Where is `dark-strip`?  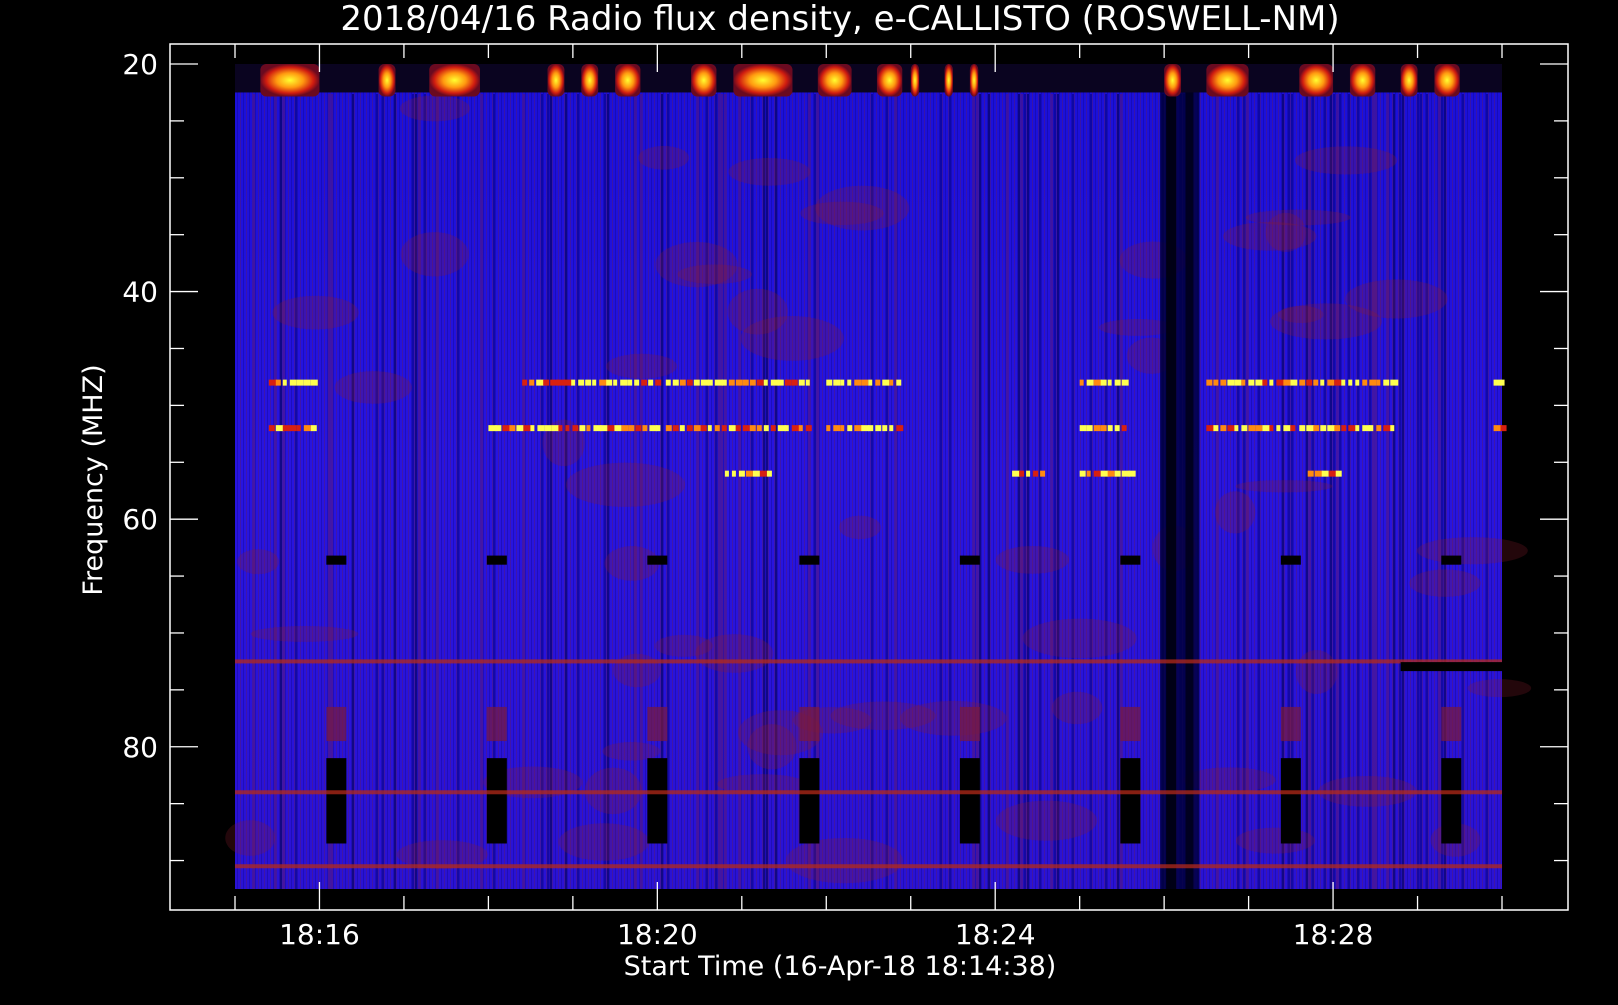
dark-strip is located at coordinates (1451, 667).